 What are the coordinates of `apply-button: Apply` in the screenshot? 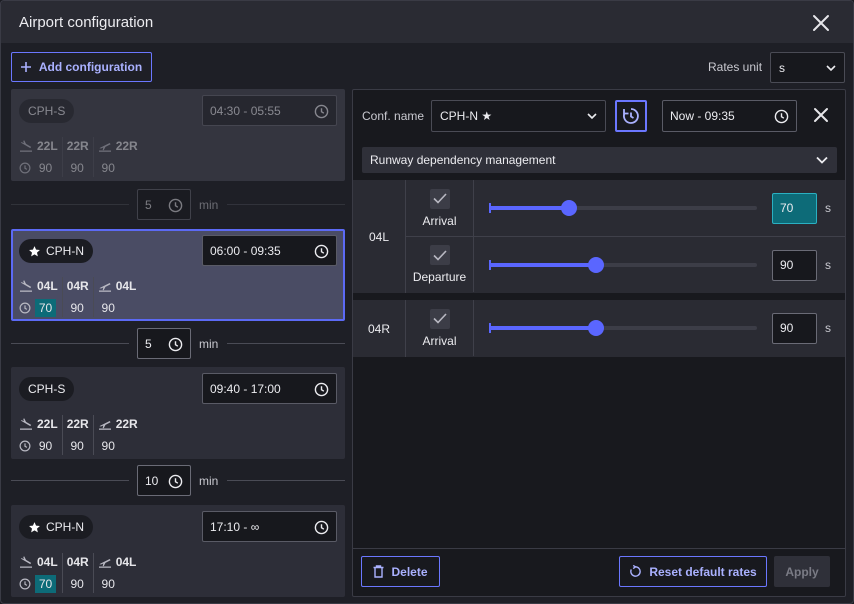 It's located at (802, 571).